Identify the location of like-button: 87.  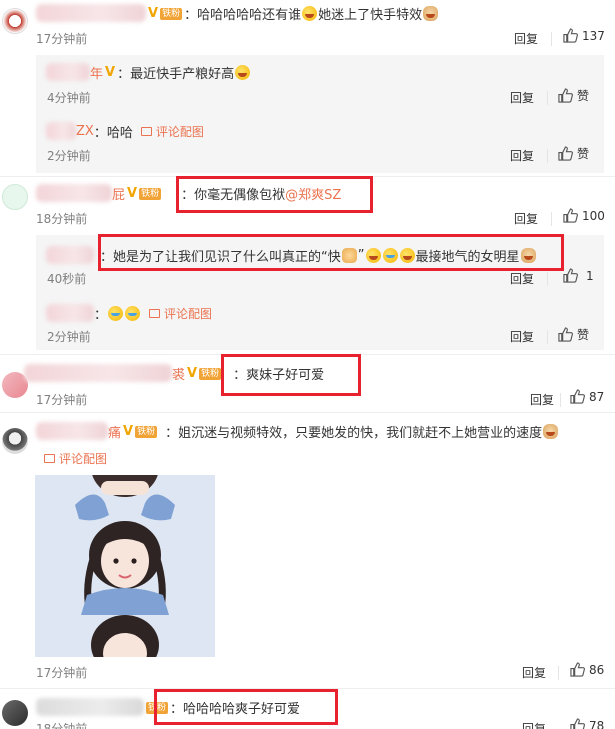
(587, 396).